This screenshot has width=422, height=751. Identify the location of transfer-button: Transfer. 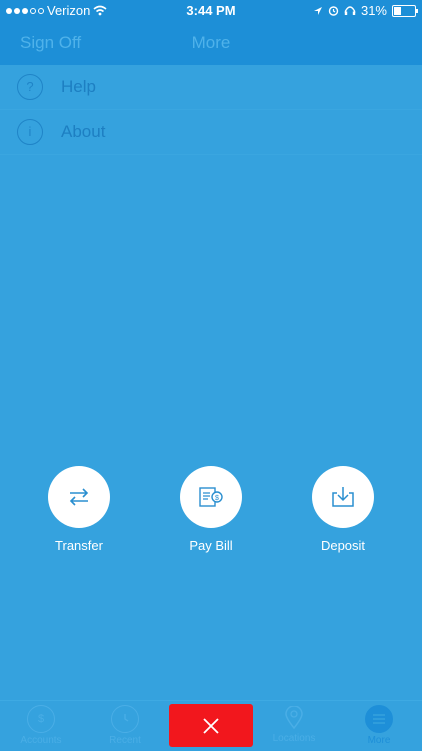
(79, 509).